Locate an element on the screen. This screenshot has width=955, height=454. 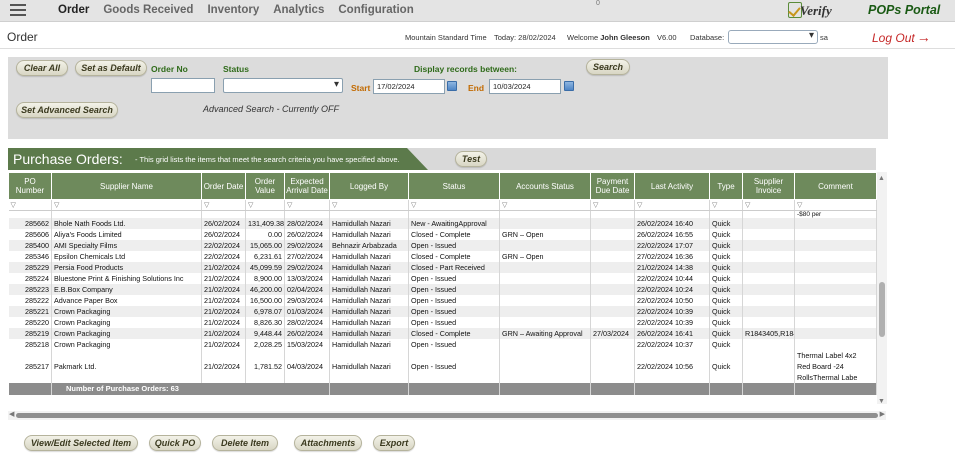
nav-item-inventory: Inventory is located at coordinates (233, 10).